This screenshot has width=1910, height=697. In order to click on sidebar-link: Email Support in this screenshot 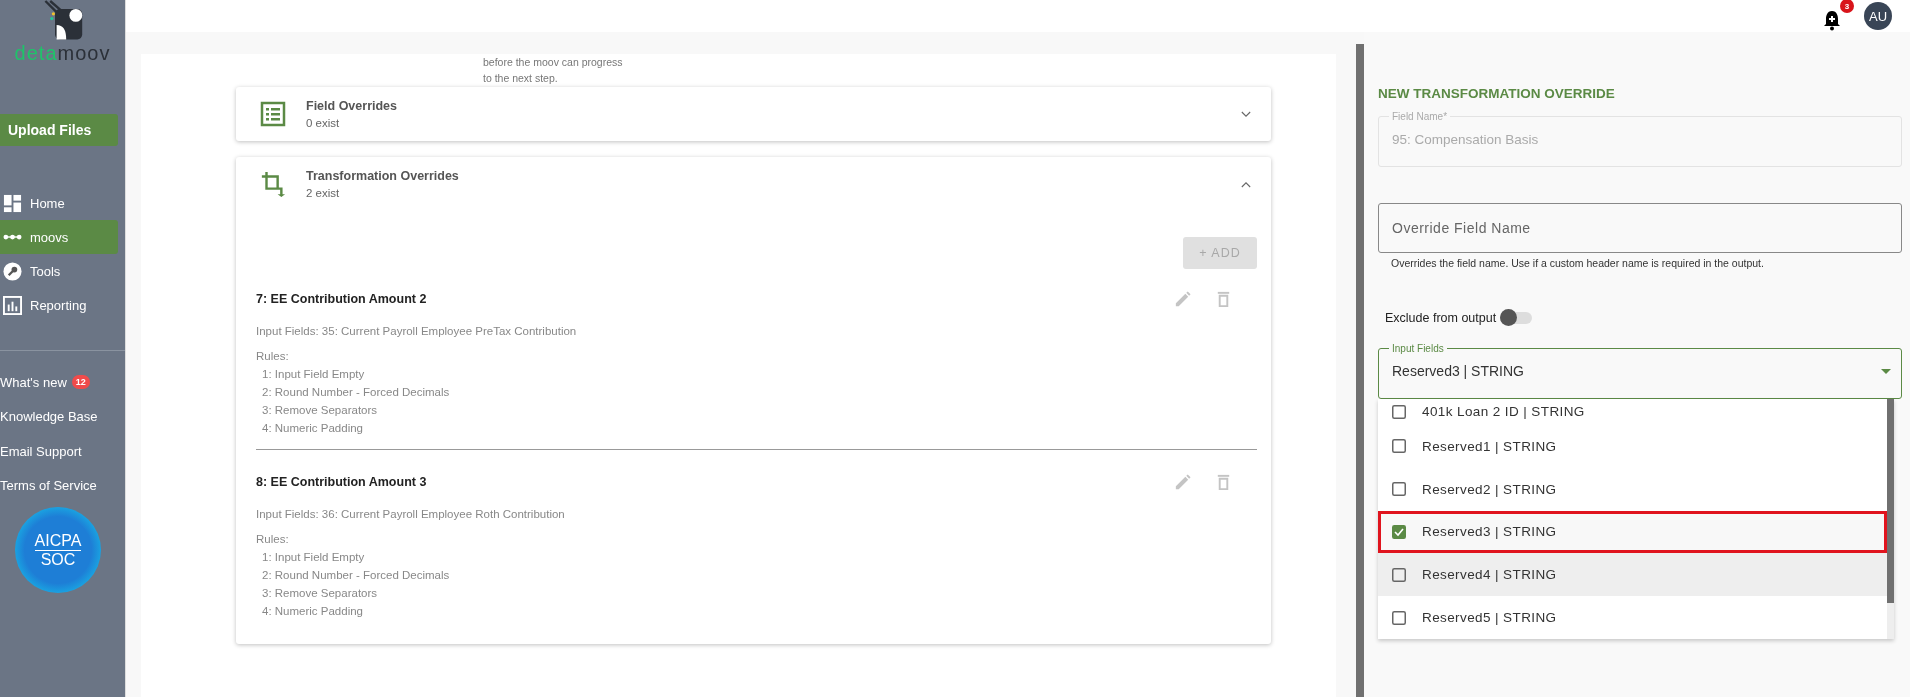, I will do `click(41, 451)`.